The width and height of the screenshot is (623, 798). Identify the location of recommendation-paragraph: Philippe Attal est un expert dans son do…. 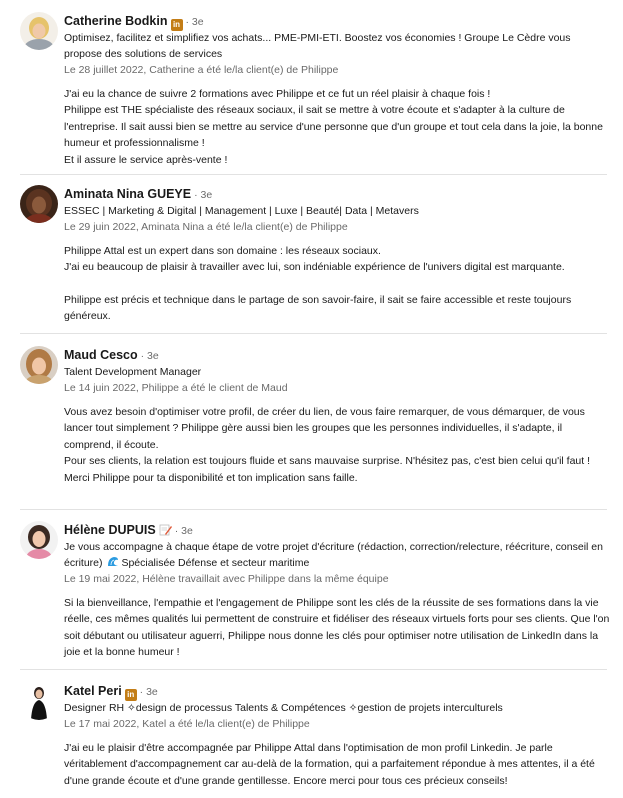
(222, 251).